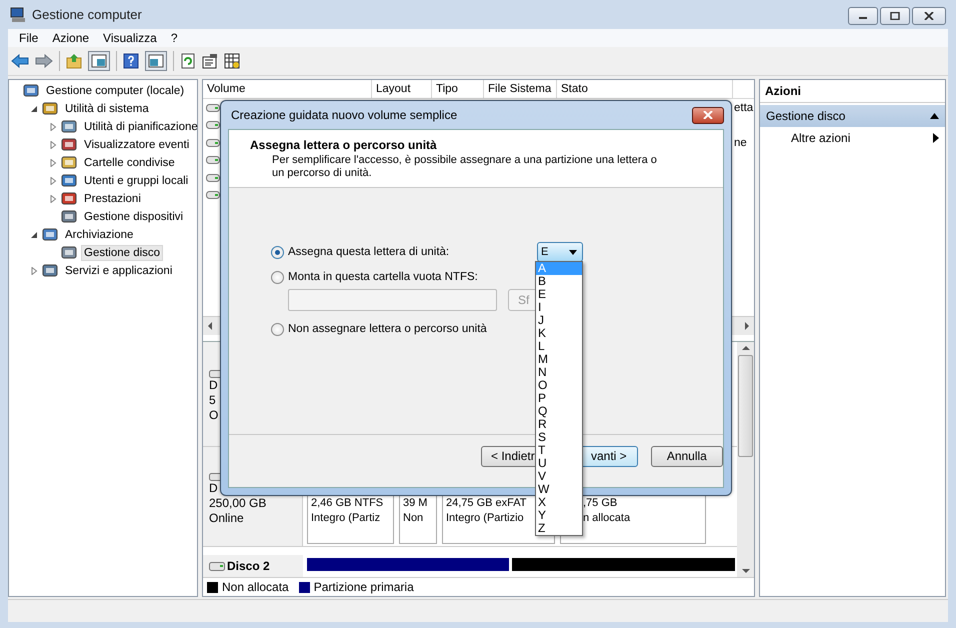 This screenshot has height=628, width=956. I want to click on help-icon, so click(131, 61).